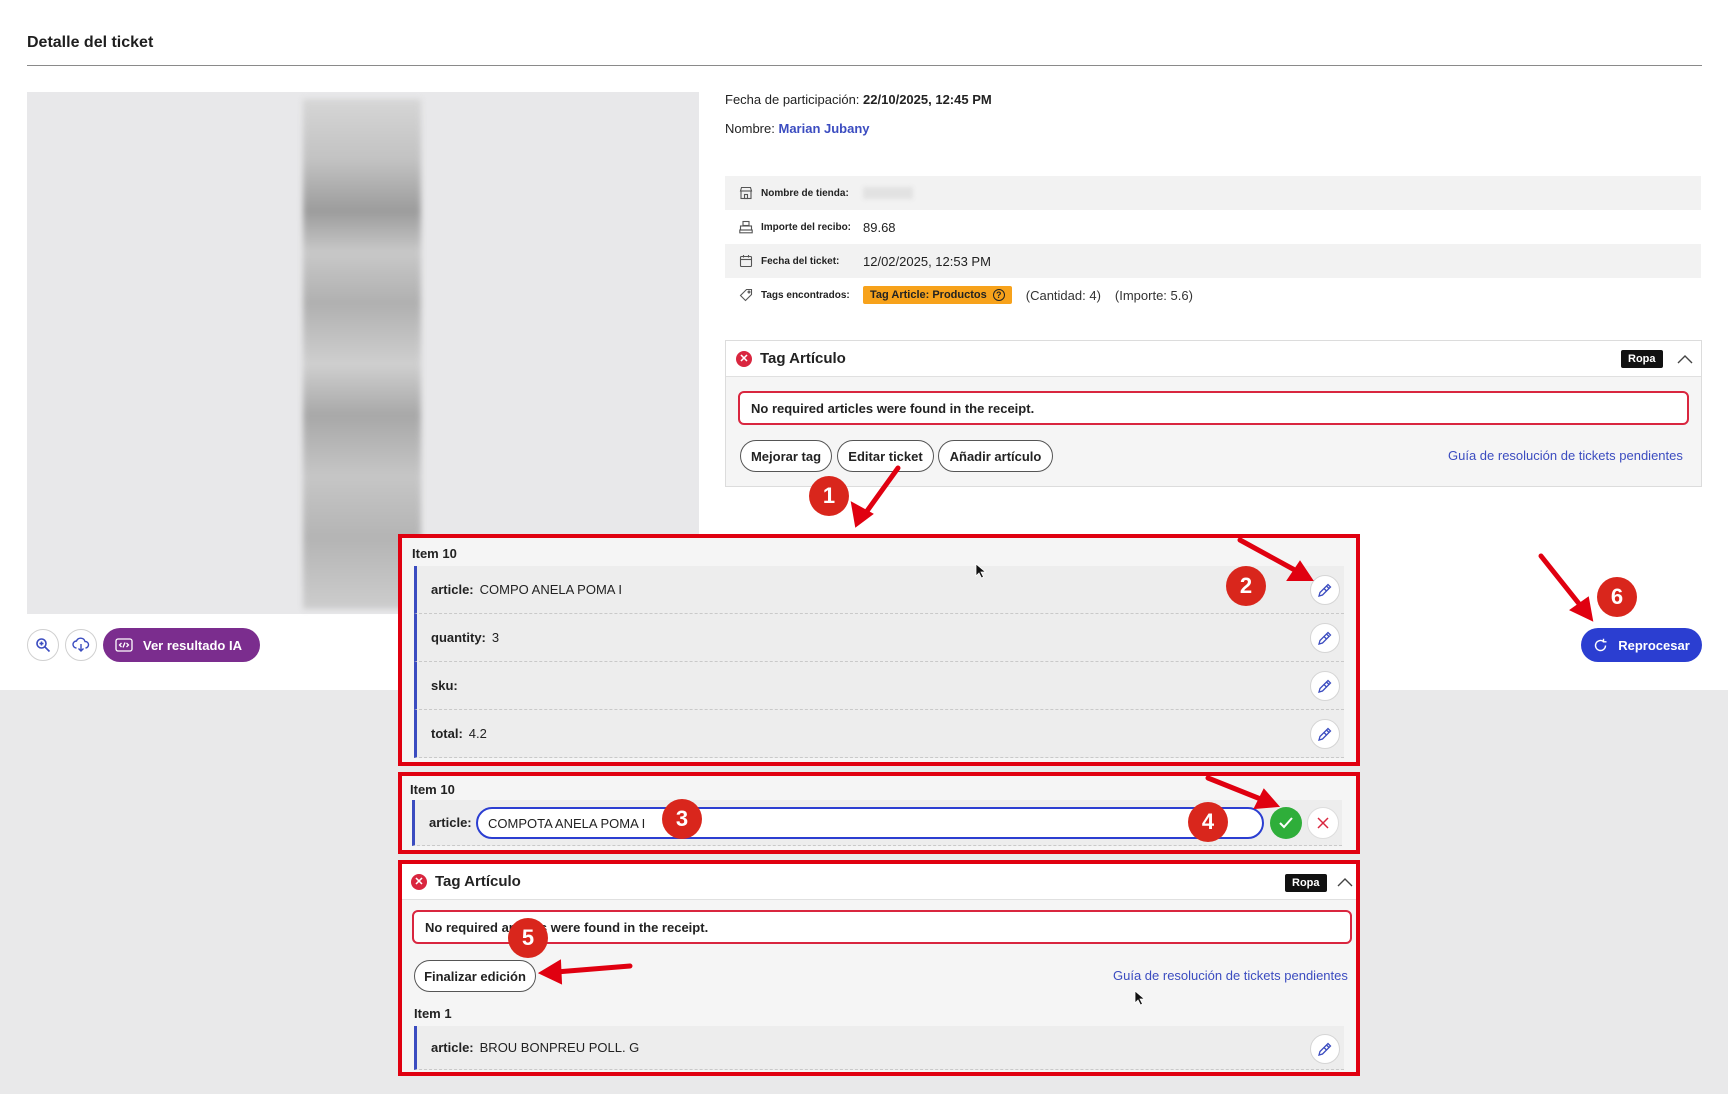 The width and height of the screenshot is (1728, 1094). Describe the element at coordinates (550, 972) in the screenshot. I see `arrow-5-head` at that location.